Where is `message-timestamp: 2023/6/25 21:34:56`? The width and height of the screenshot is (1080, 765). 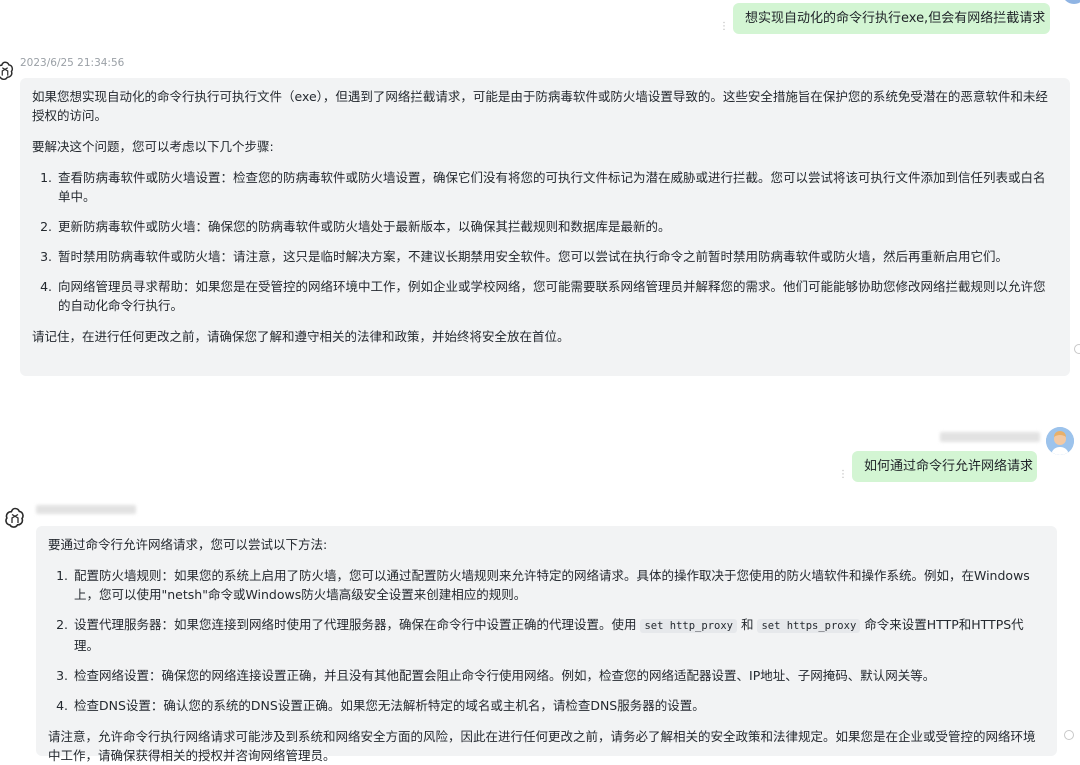 message-timestamp: 2023/6/25 21:34:56 is located at coordinates (72, 63).